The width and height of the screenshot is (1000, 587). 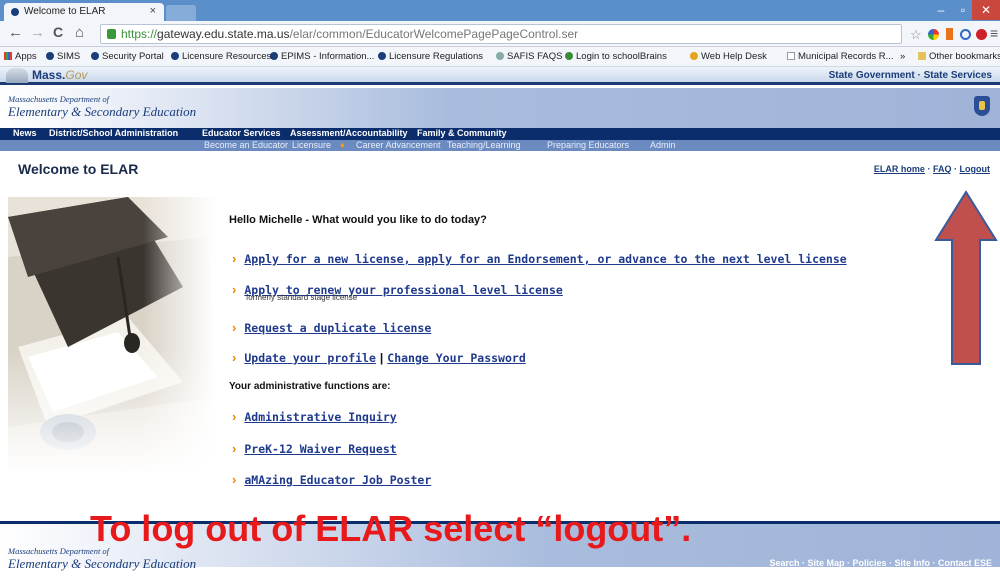 I want to click on help-desk-icon, so click(x=694, y=56).